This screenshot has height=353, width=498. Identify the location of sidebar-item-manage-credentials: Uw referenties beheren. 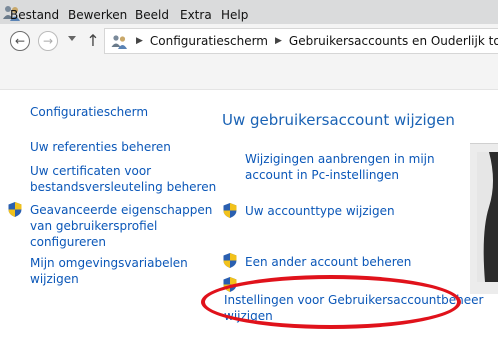
(100, 147).